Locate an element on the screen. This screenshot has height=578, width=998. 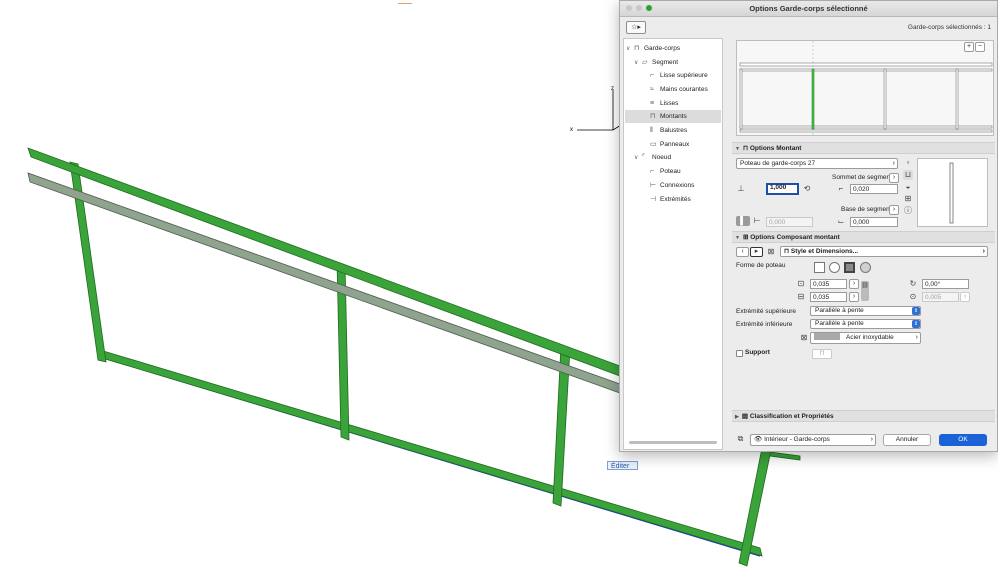
shape-circle-filled-button is located at coordinates (865, 267).